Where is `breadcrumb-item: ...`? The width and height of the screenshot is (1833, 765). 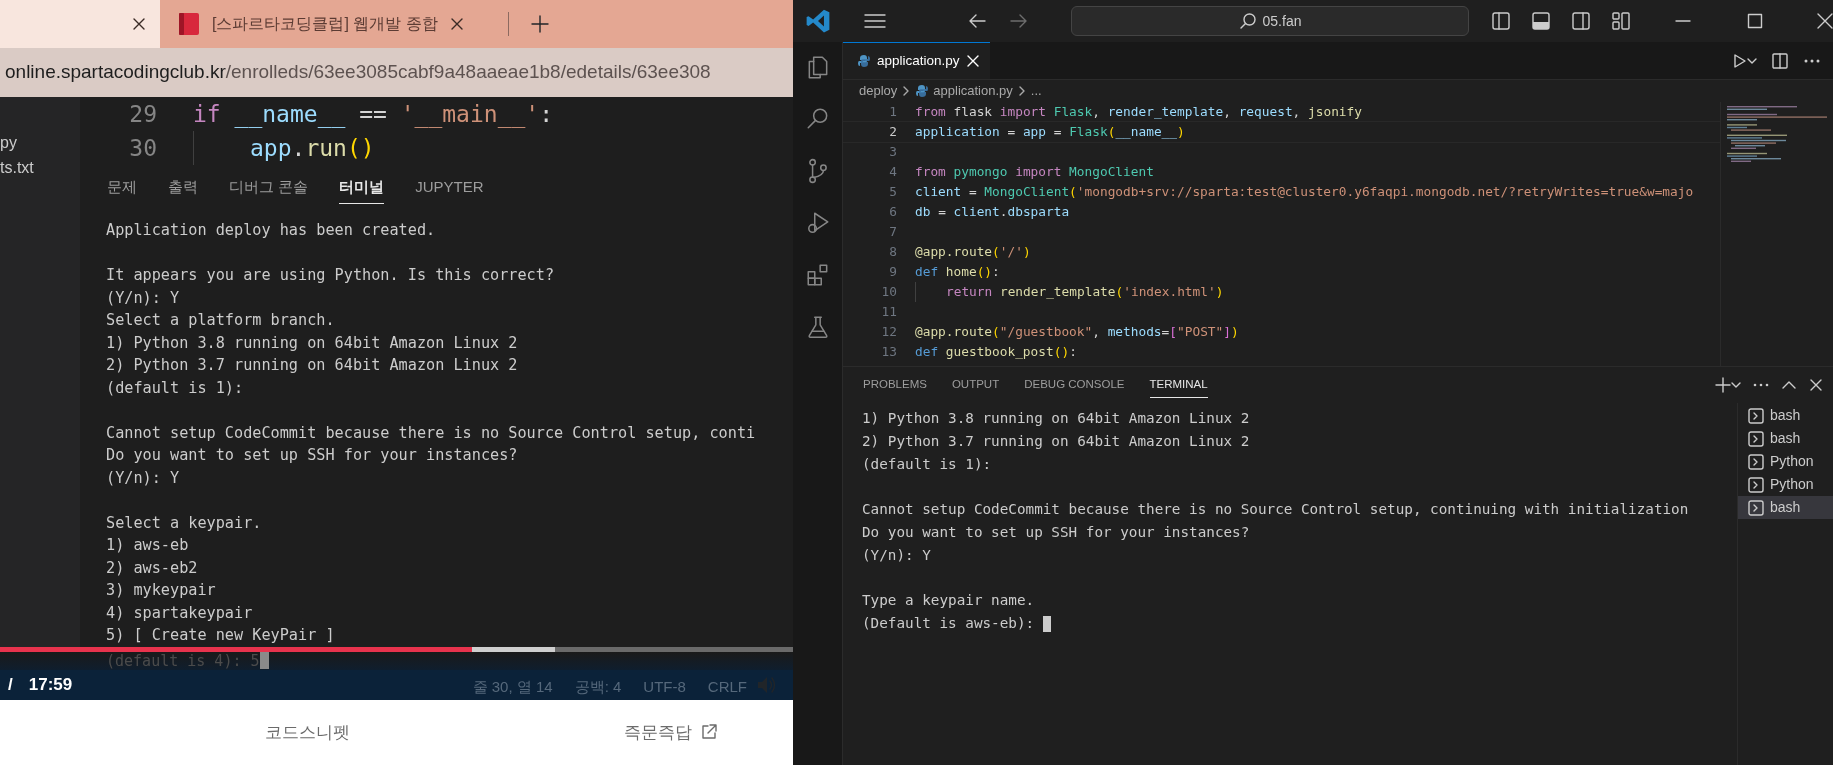
breadcrumb-item: ... is located at coordinates (1036, 91).